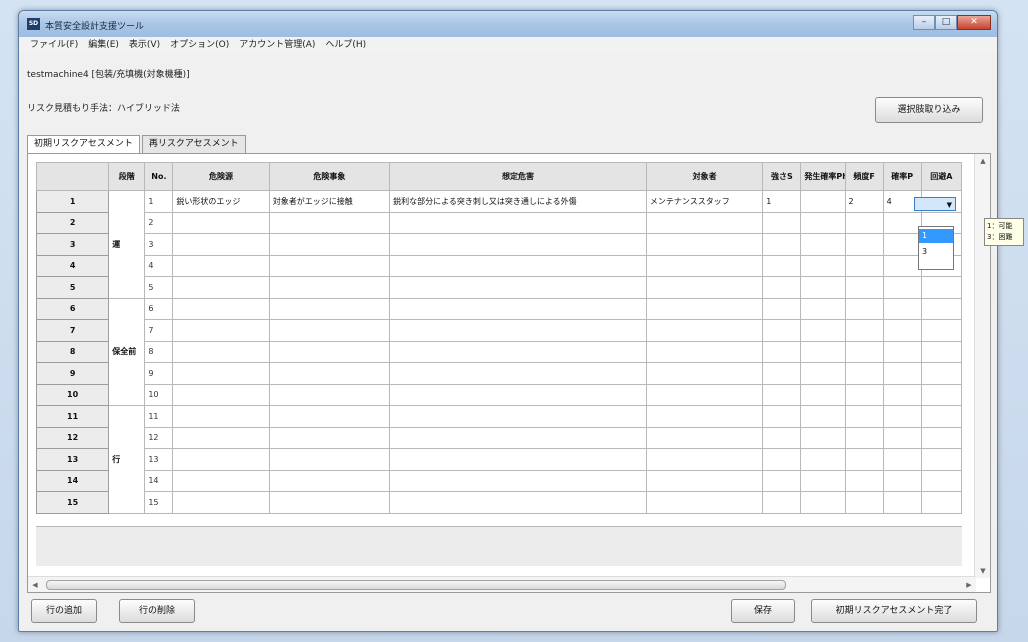 This screenshot has height=642, width=1028. What do you see at coordinates (72, 459) in the screenshot?
I see `row-header: 13` at bounding box center [72, 459].